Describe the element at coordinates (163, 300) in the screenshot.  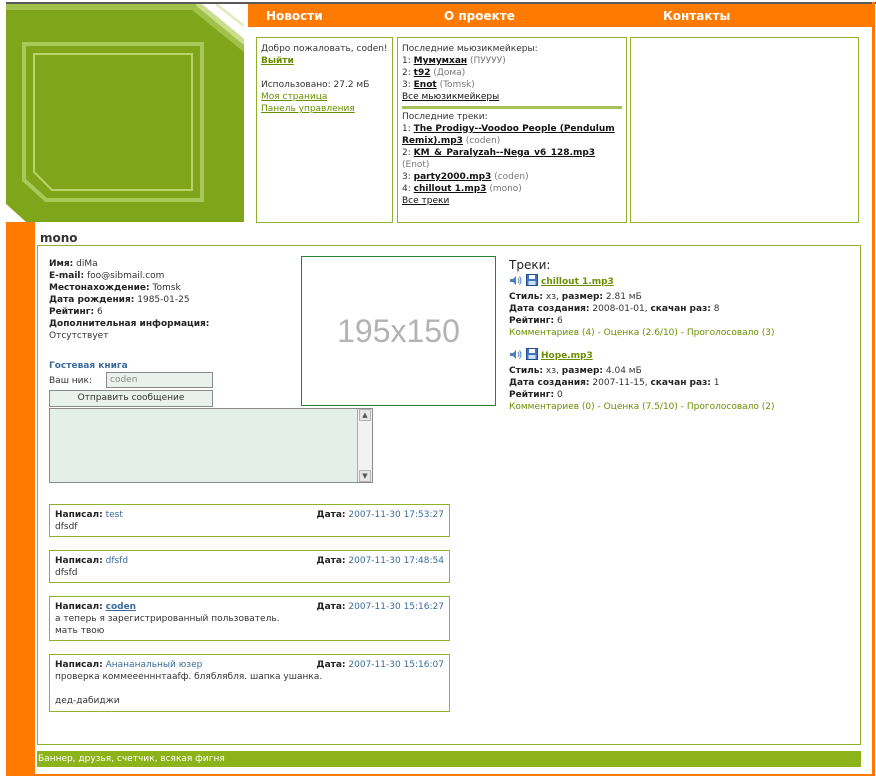
I see `birth-value: 1985-01-25` at that location.